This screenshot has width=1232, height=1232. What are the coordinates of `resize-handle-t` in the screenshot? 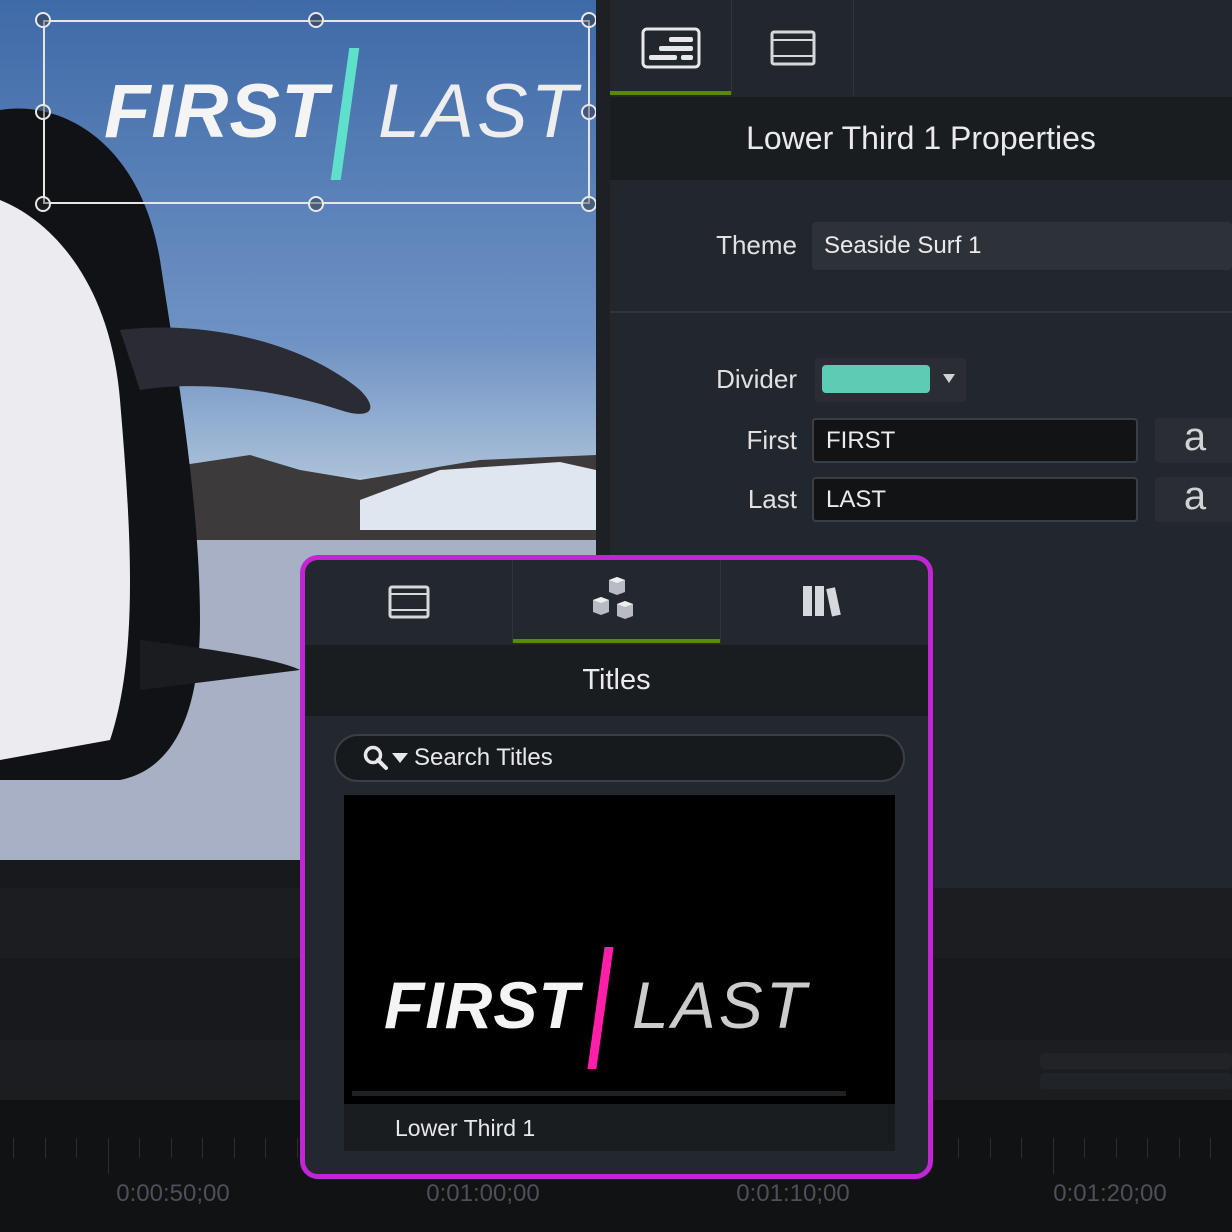 It's located at (316, 20).